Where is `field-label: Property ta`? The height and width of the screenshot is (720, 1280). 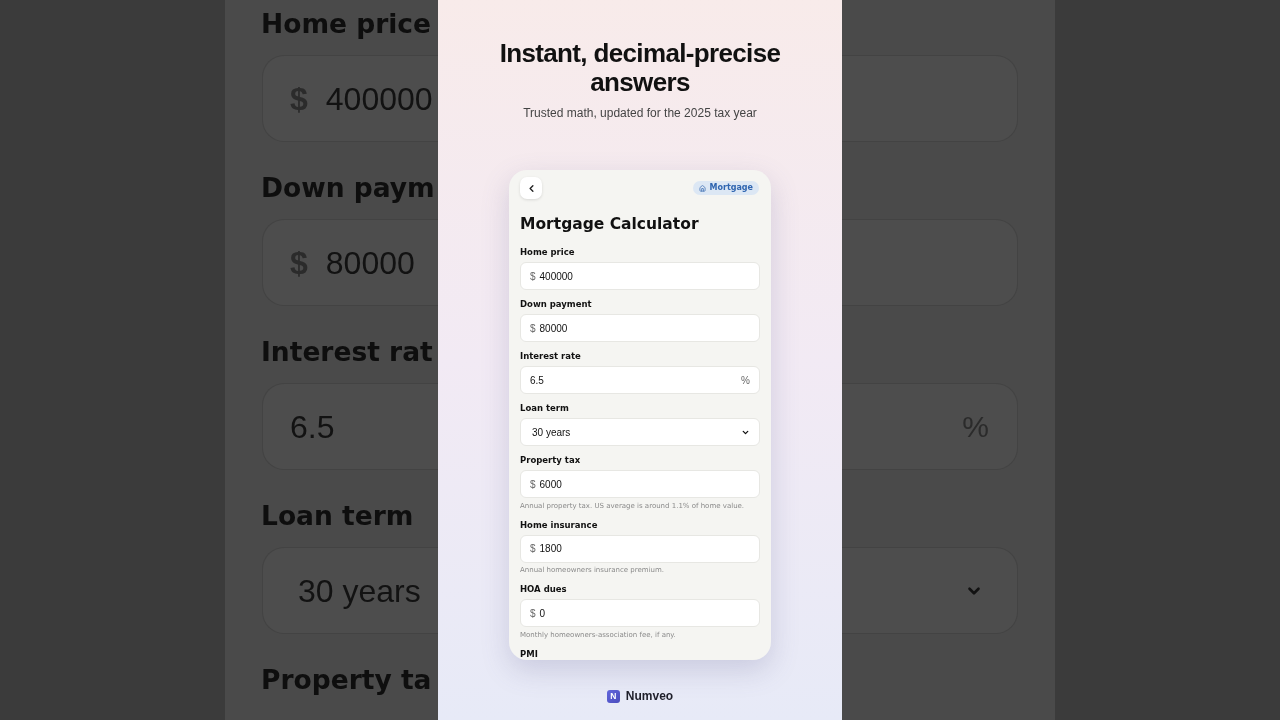 field-label: Property ta is located at coordinates (347, 680).